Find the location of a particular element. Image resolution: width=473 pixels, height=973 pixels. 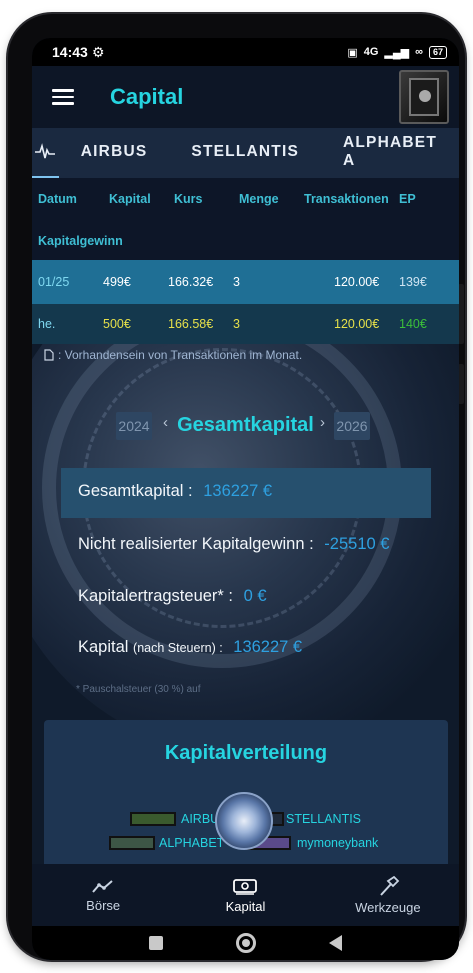

tax-row: Kapitalertragsteuer* : 0 € is located at coordinates (172, 596).